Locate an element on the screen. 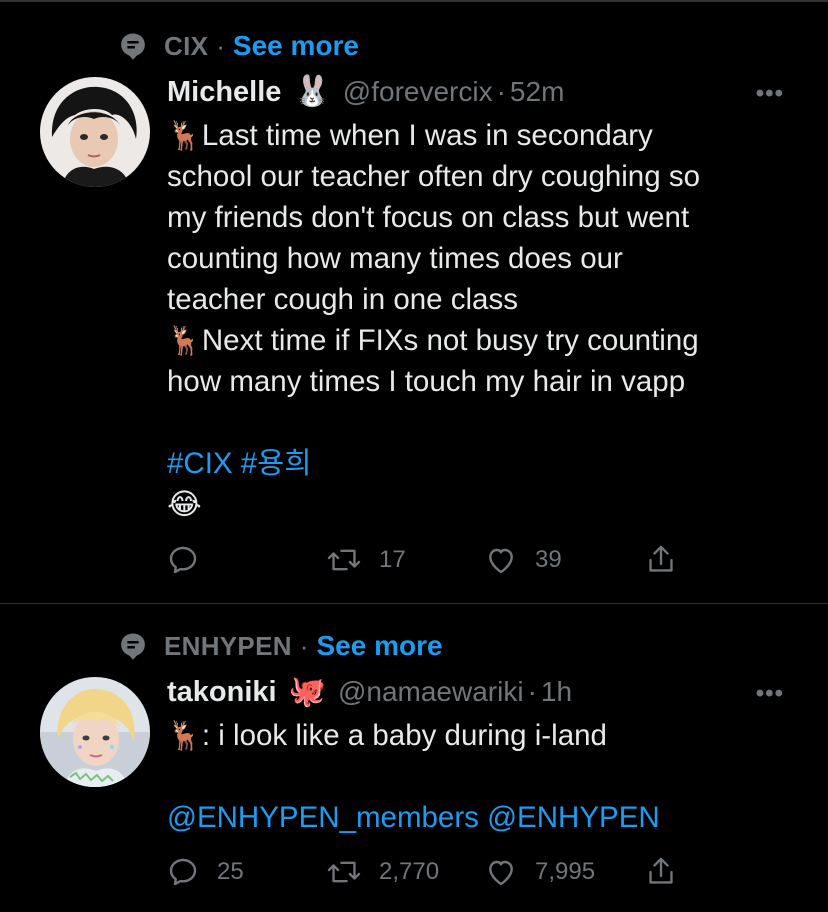 Image resolution: width=828 pixels, height=912 pixels. author-name: takoniki is located at coordinates (222, 692).